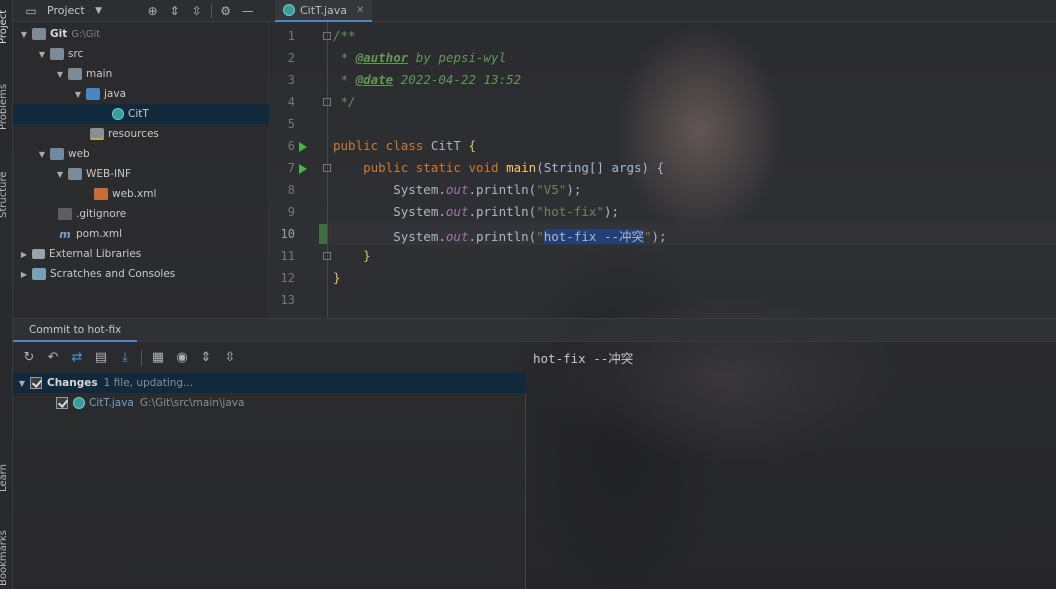 This screenshot has height=589, width=1056. What do you see at coordinates (269, 357) in the screenshot?
I see `commit-toolbar: ↻ ↶ ⇄ ▤ ⤓ ▦ ◉ ⇕ ⇳` at bounding box center [269, 357].